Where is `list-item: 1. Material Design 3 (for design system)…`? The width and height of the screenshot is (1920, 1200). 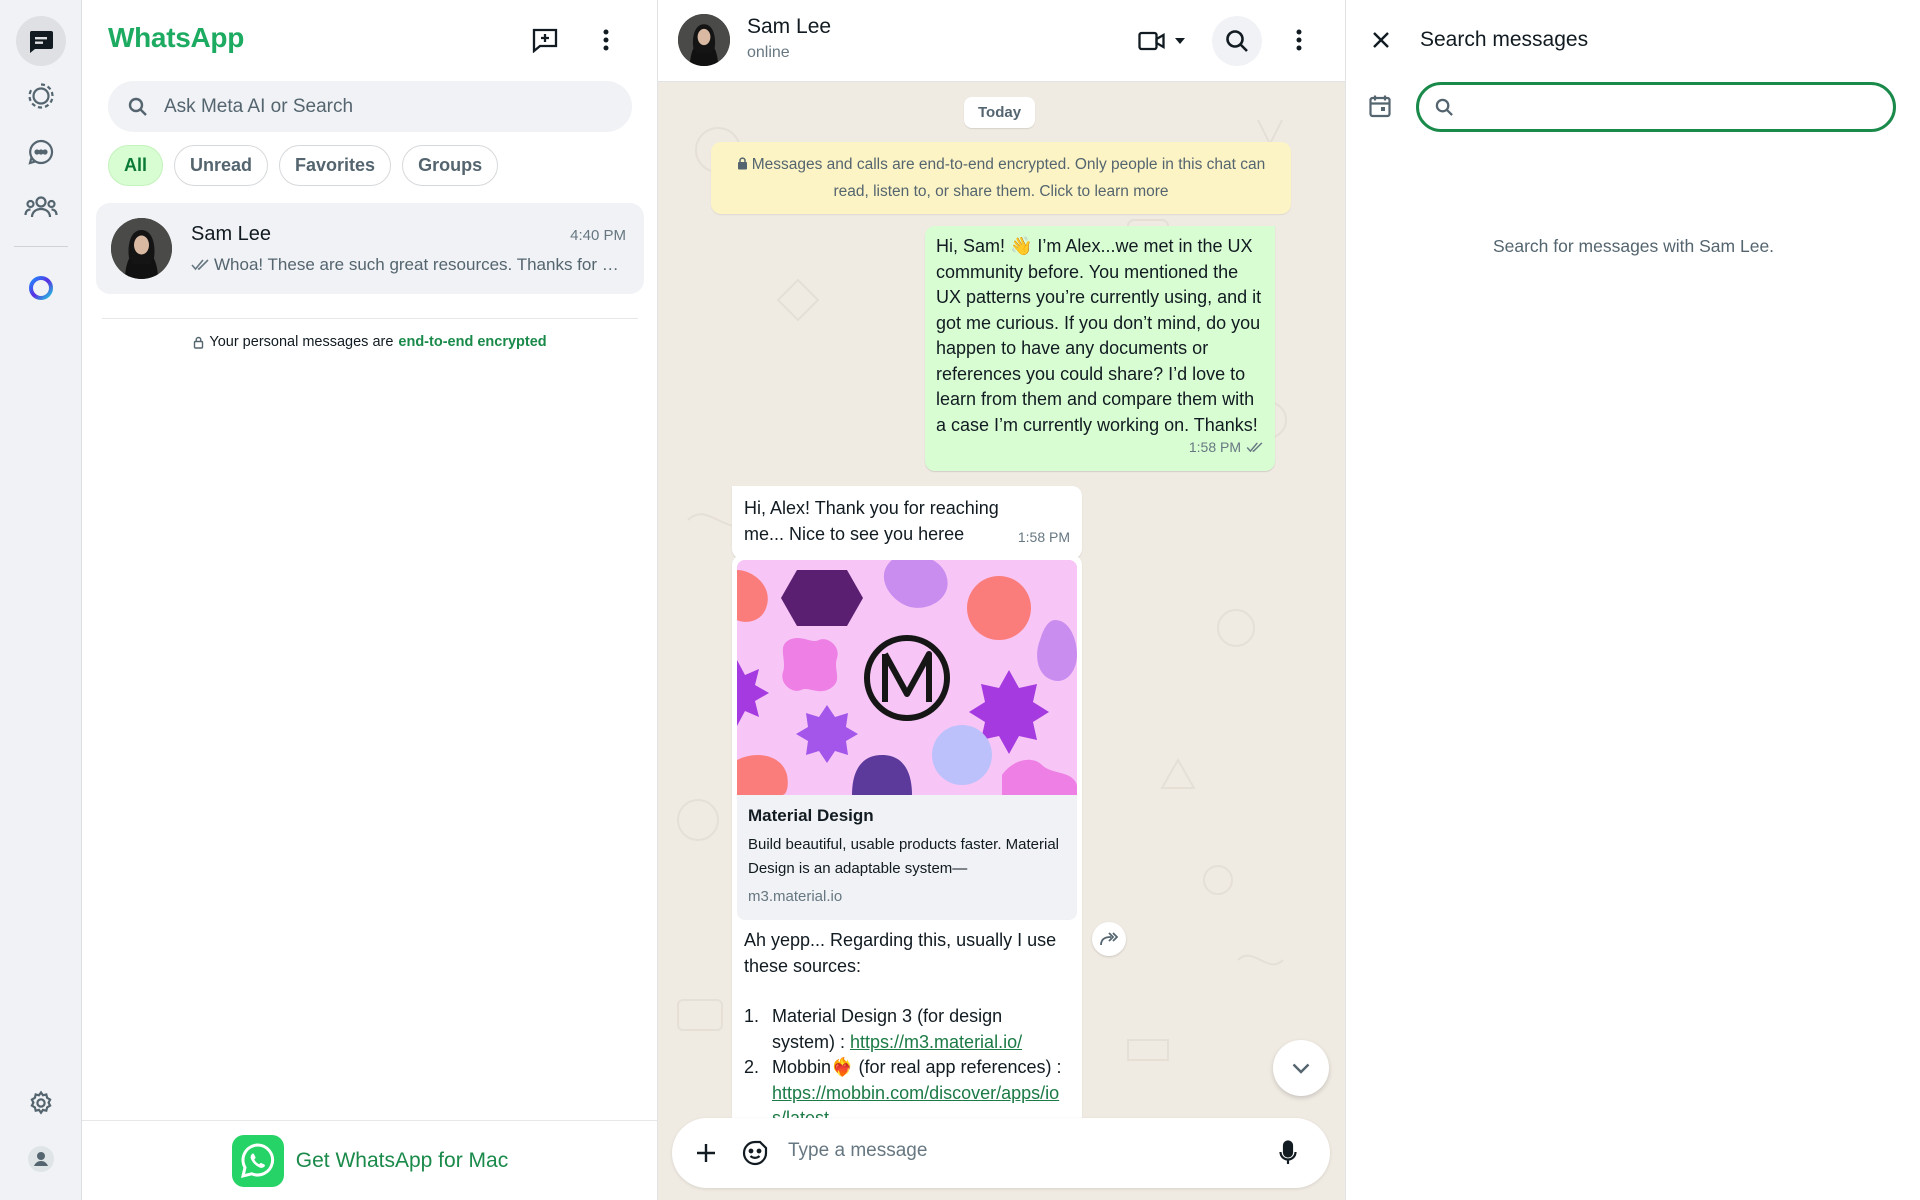 list-item: 1. Material Design 3 (for design system)… is located at coordinates (907, 1029).